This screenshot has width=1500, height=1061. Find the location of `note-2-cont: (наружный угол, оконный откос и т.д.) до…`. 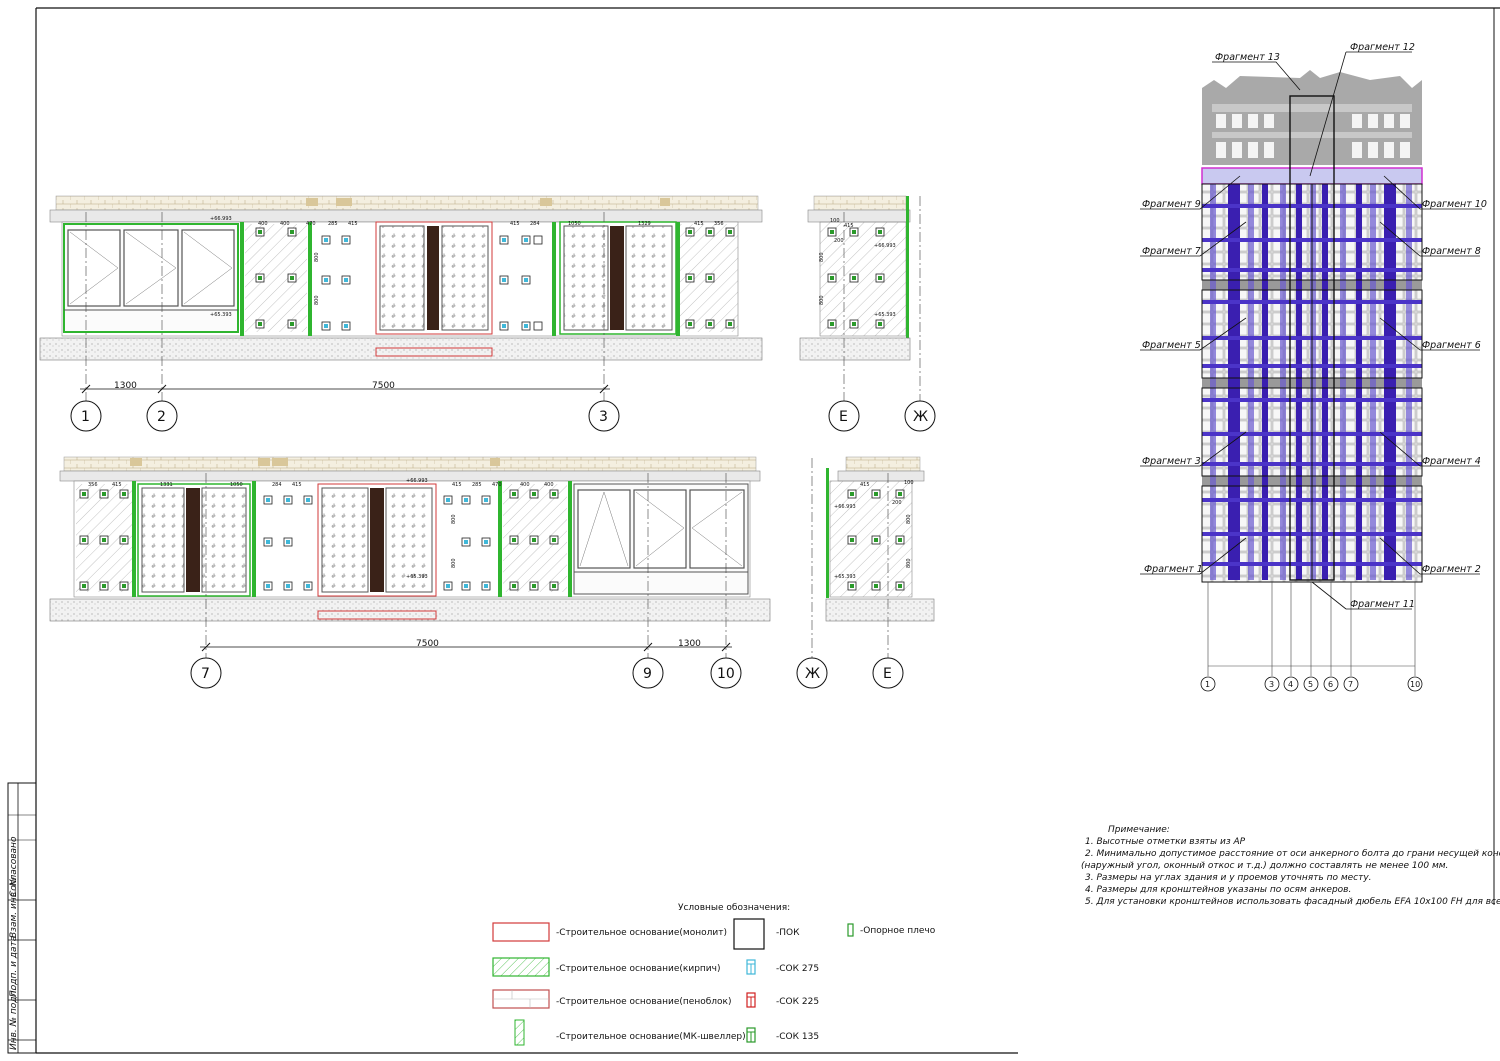

note-2-cont: (наружный угол, оконный откос и т.д.) до… is located at coordinates (1264, 866).